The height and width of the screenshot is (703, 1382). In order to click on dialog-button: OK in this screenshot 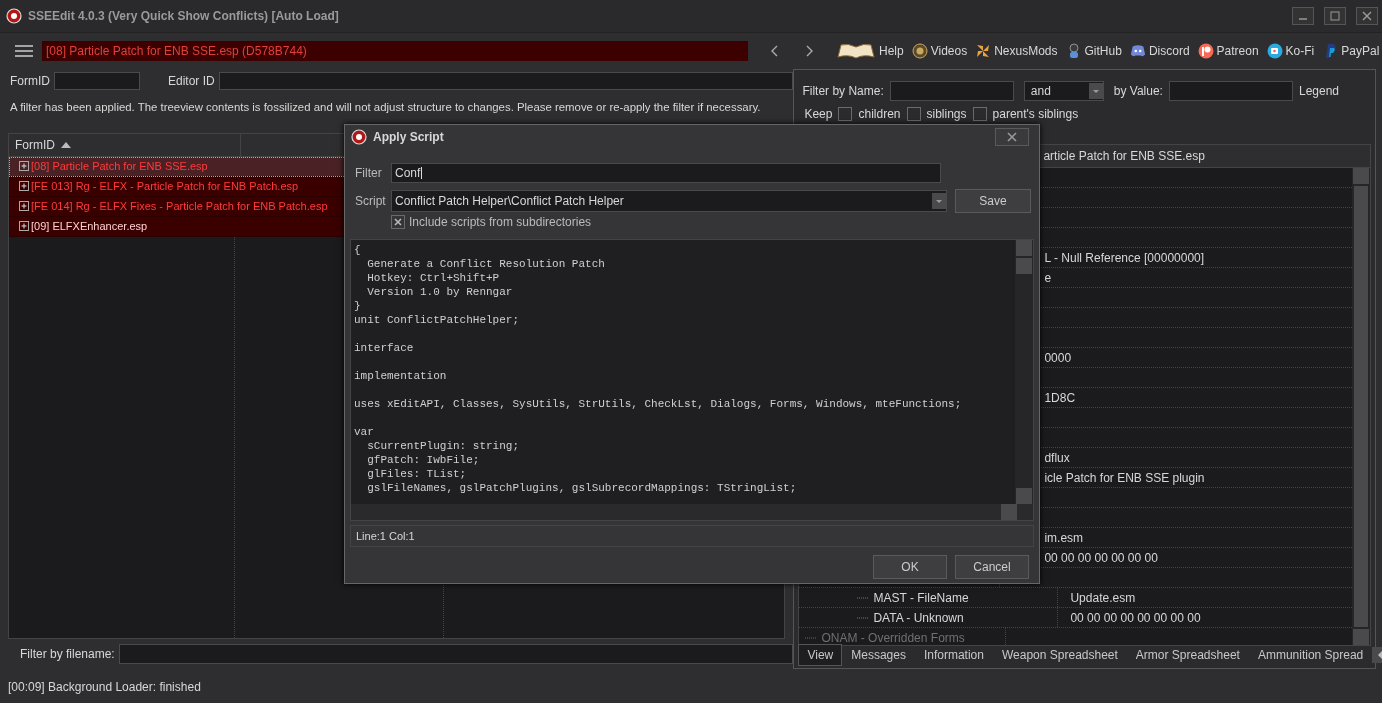, I will do `click(910, 567)`.